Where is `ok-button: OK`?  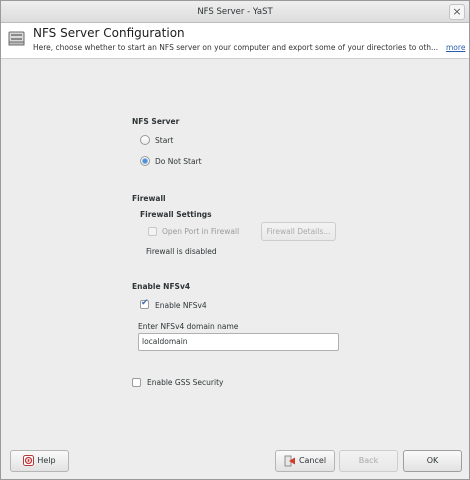
ok-button: OK is located at coordinates (432, 461).